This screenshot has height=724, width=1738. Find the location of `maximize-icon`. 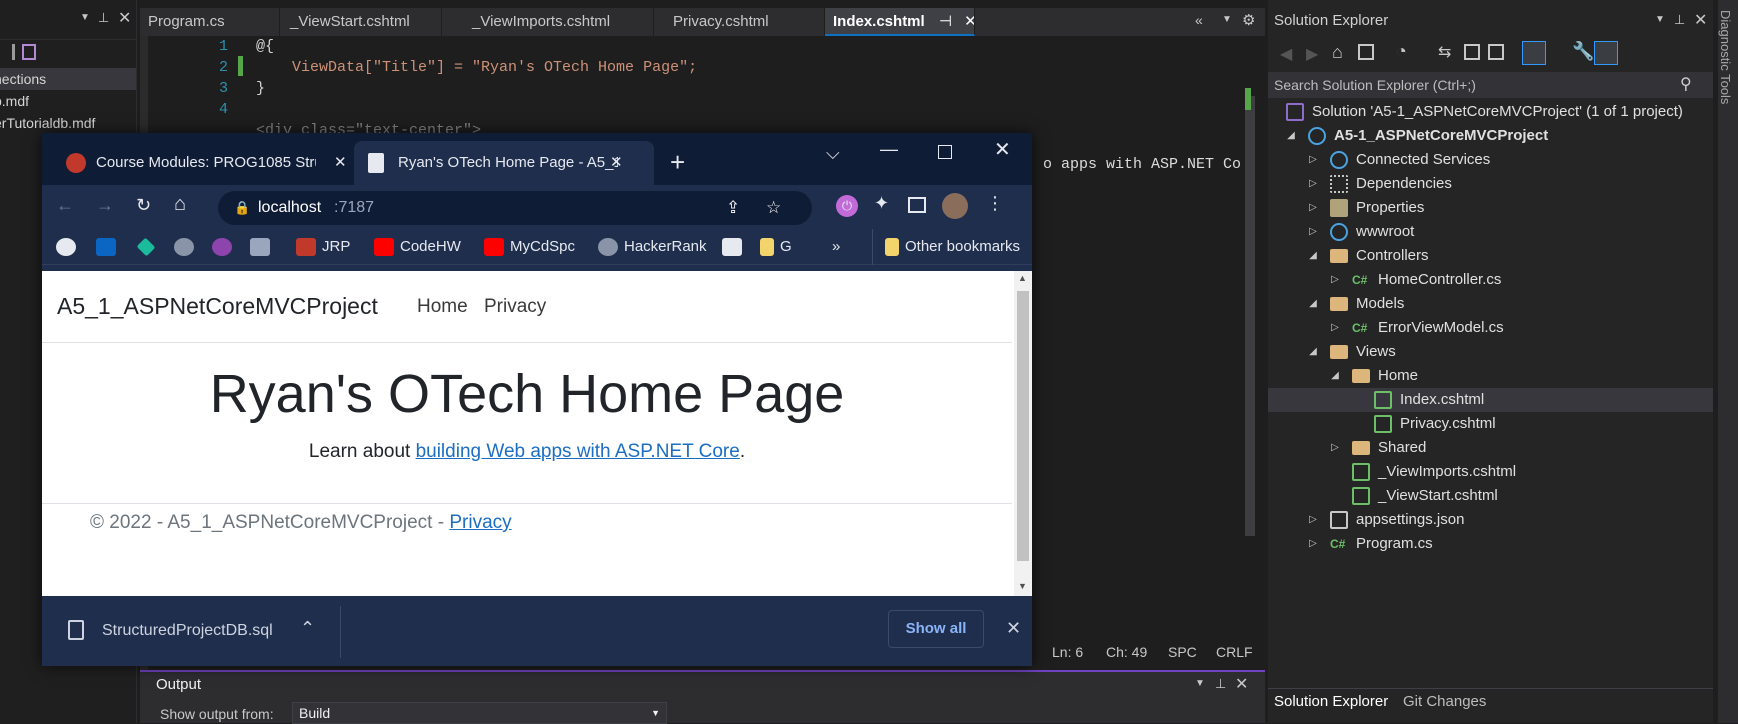

maximize-icon is located at coordinates (945, 152).